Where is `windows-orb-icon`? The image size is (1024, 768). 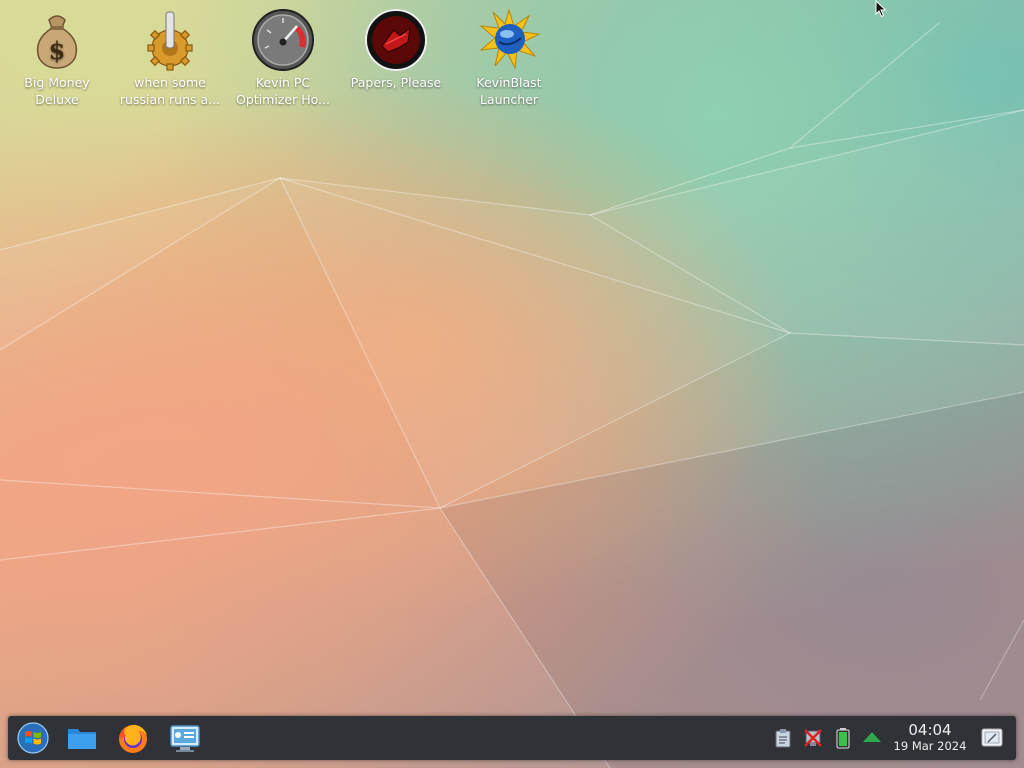 windows-orb-icon is located at coordinates (33, 738).